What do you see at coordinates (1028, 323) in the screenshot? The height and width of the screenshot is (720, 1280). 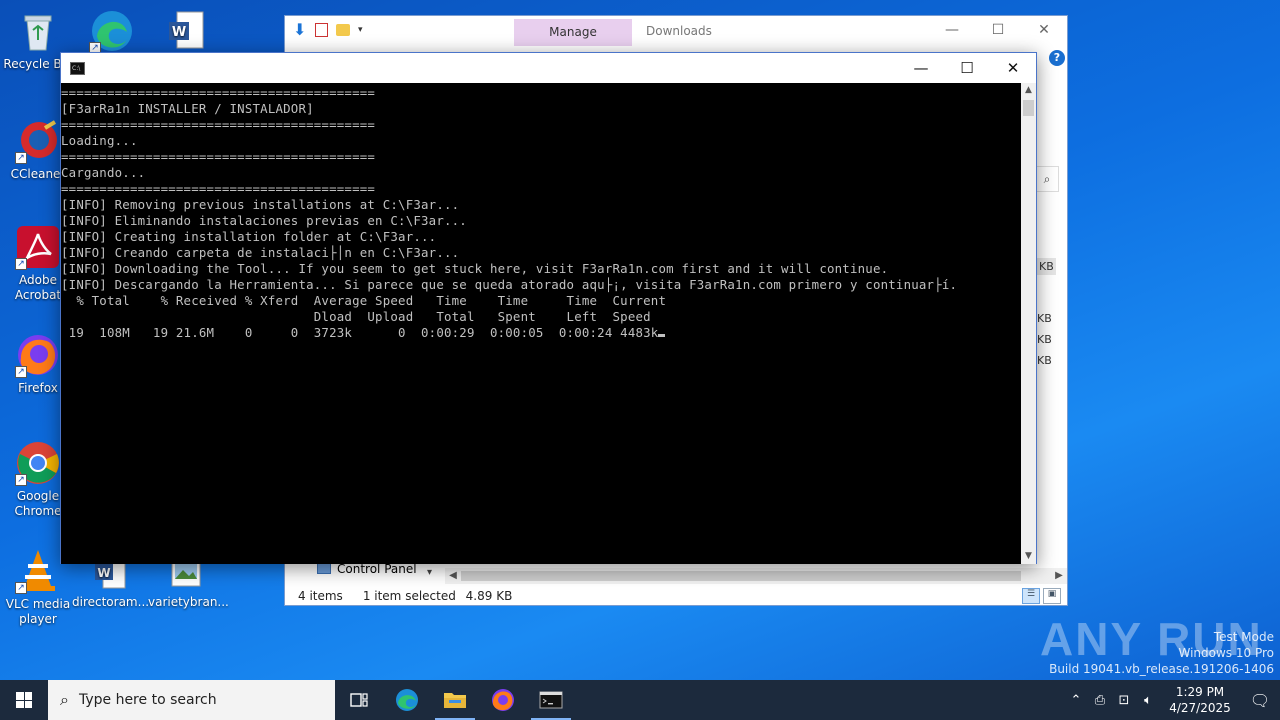 I see `vertical-scrollbar: ▲ ▼` at bounding box center [1028, 323].